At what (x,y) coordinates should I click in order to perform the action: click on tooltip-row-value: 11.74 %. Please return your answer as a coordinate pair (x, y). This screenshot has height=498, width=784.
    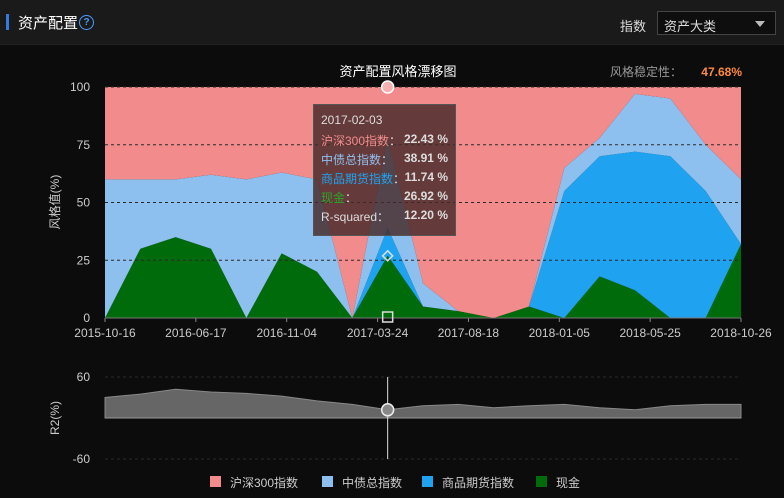
    Looking at the image, I should click on (426, 177).